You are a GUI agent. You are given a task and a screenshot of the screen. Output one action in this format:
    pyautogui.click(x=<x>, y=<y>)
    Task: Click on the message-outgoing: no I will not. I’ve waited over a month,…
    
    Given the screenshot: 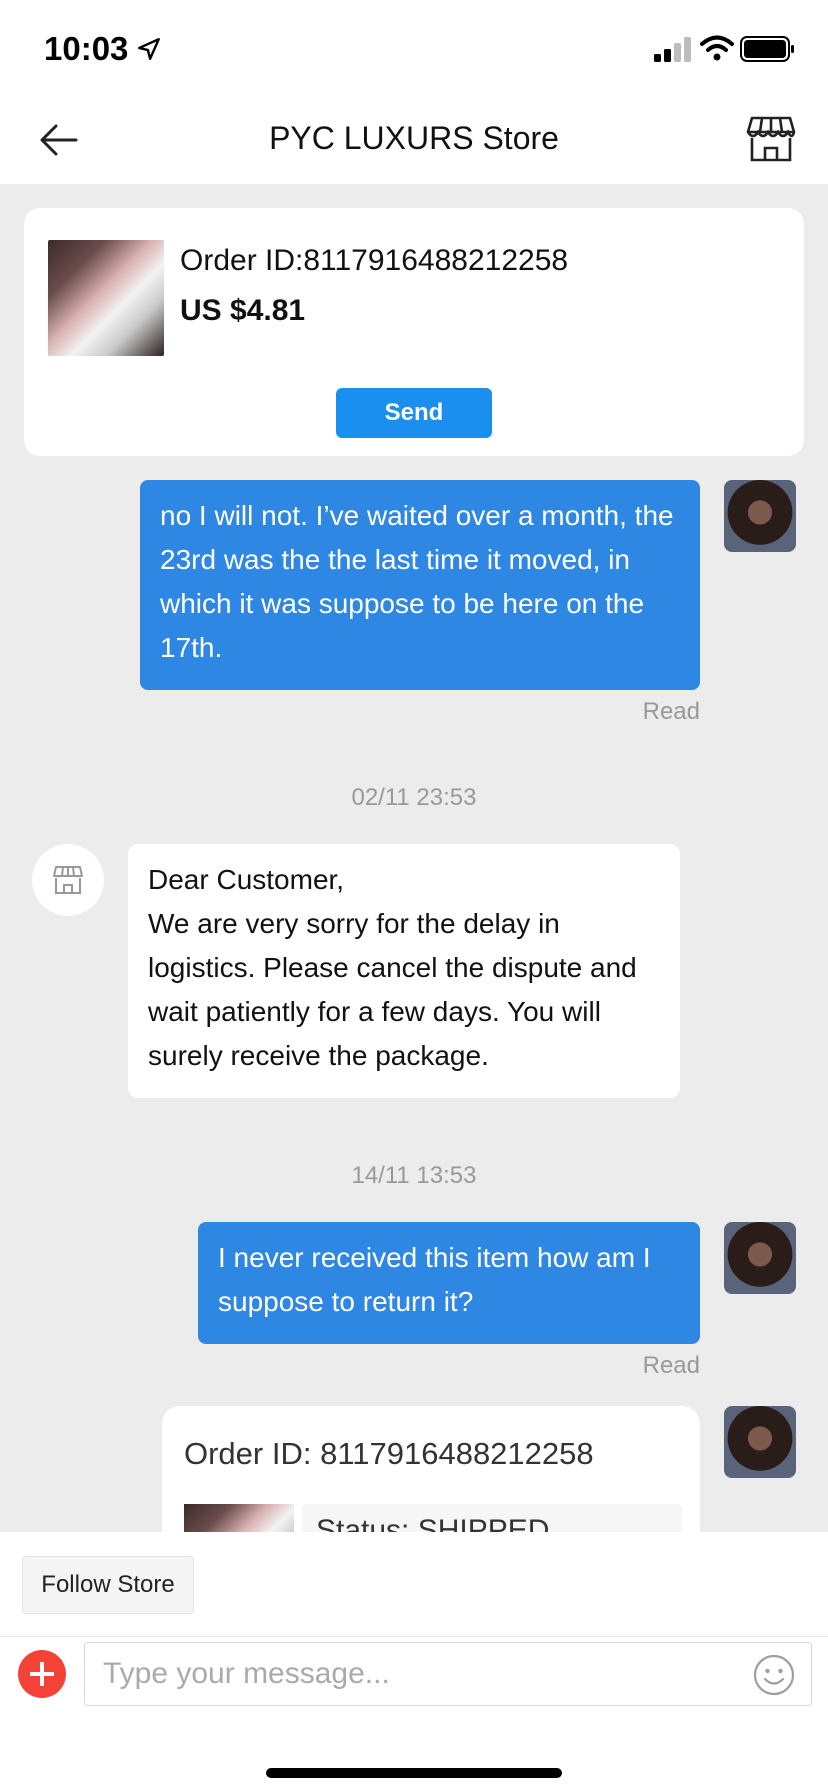 What is the action you would take?
    pyautogui.click(x=420, y=585)
    